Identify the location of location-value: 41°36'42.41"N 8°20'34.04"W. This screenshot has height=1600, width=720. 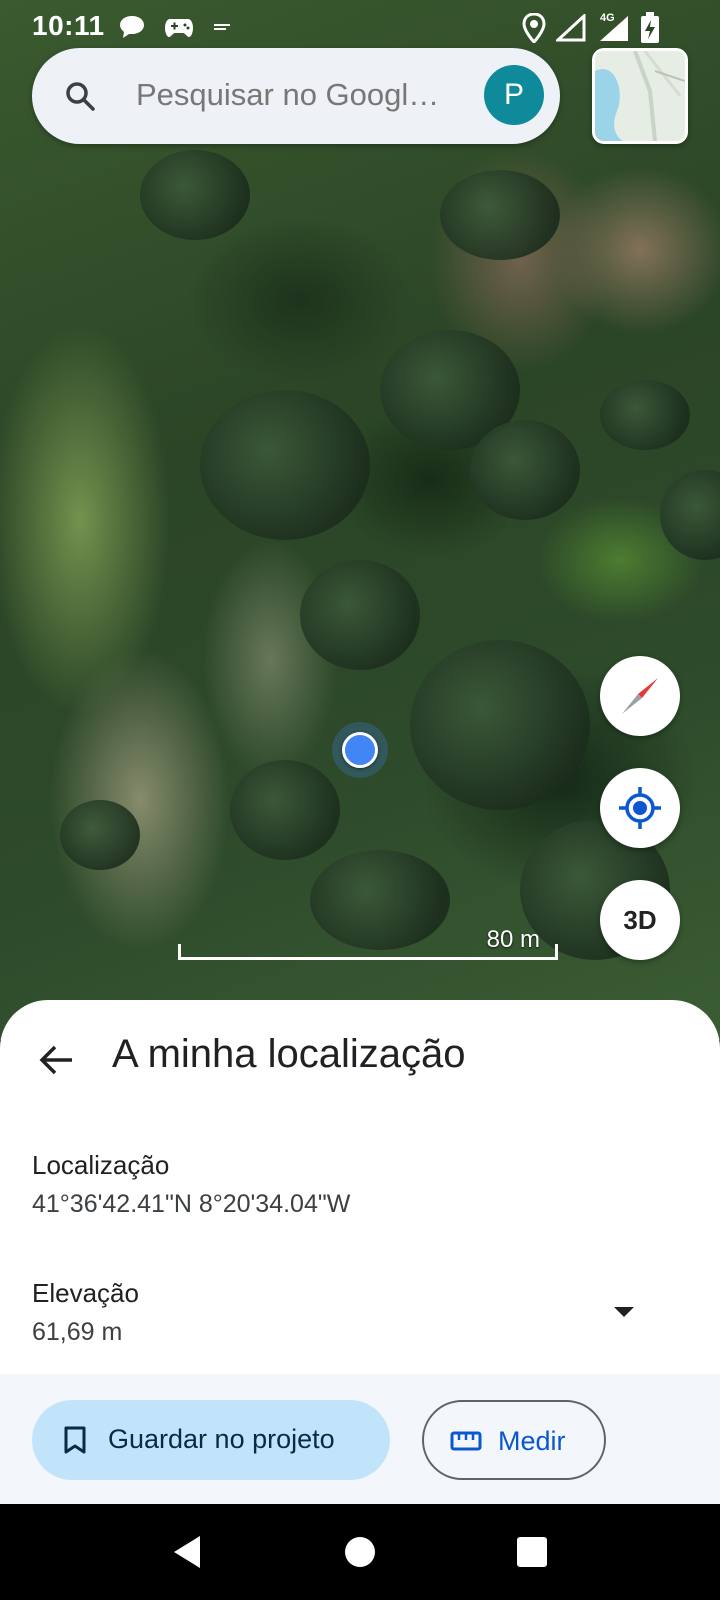
(191, 1204).